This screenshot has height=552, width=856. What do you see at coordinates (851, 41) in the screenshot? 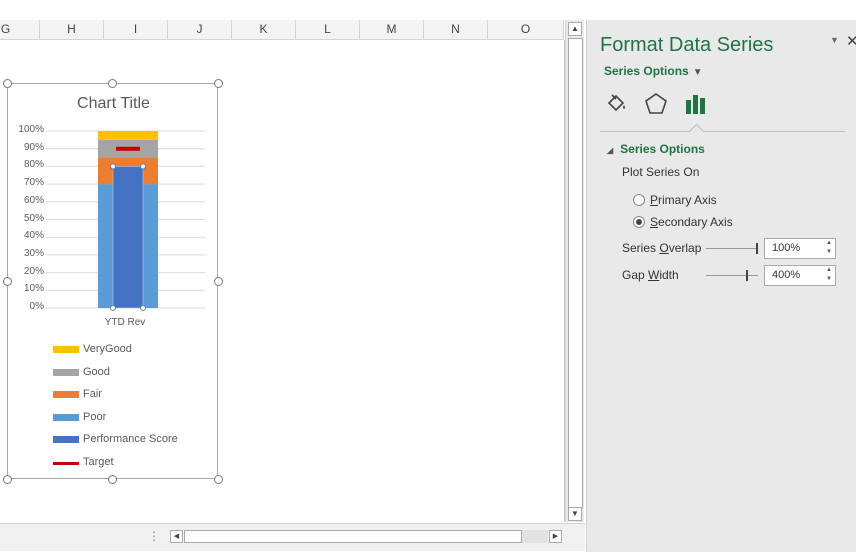
I see `close-icon: ✕` at bounding box center [851, 41].